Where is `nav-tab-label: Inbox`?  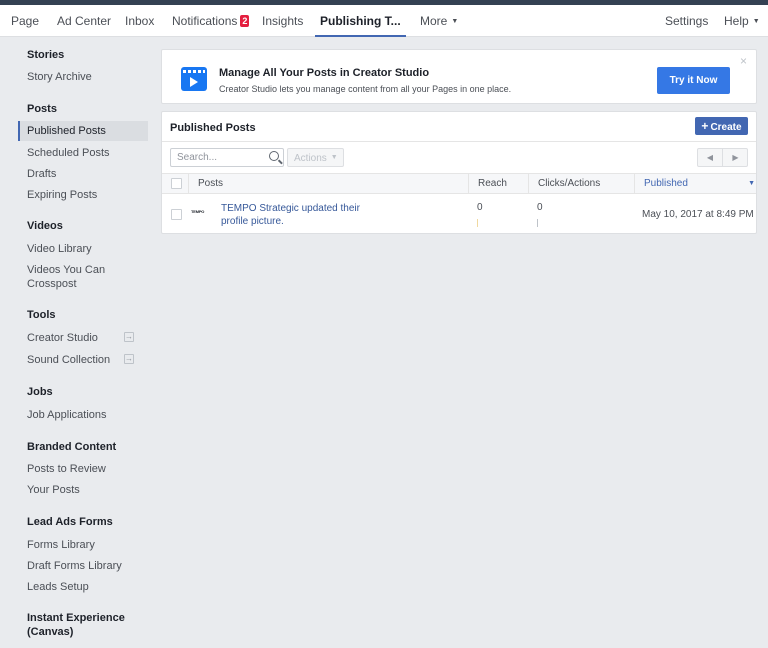
nav-tab-label: Inbox is located at coordinates (140, 21).